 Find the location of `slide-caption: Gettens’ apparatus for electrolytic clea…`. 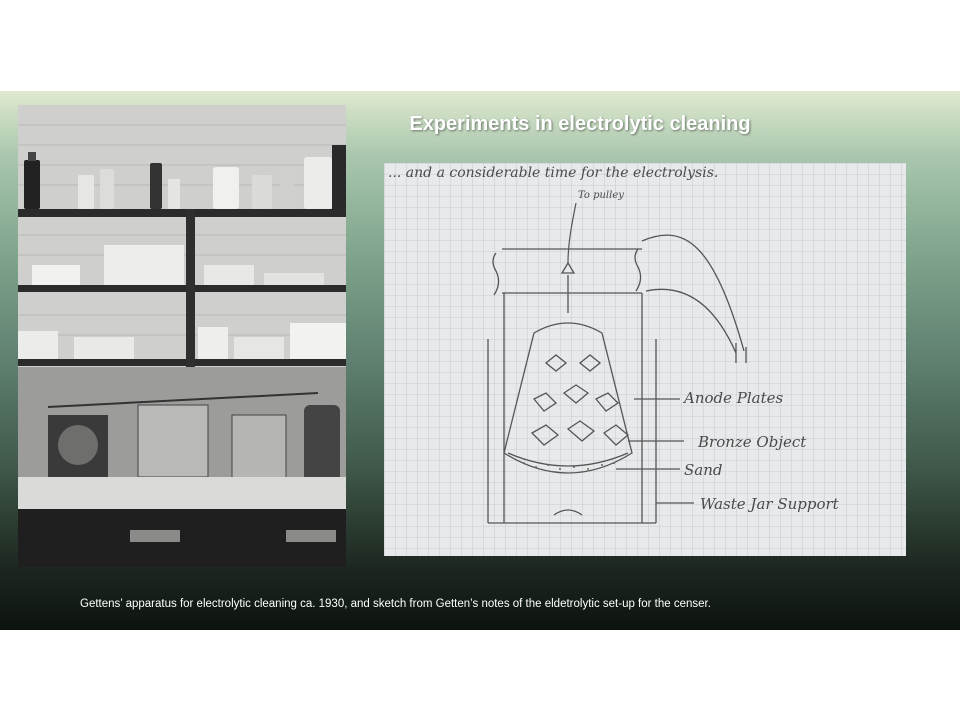

slide-caption: Gettens’ apparatus for electrolytic clea… is located at coordinates (395, 604).